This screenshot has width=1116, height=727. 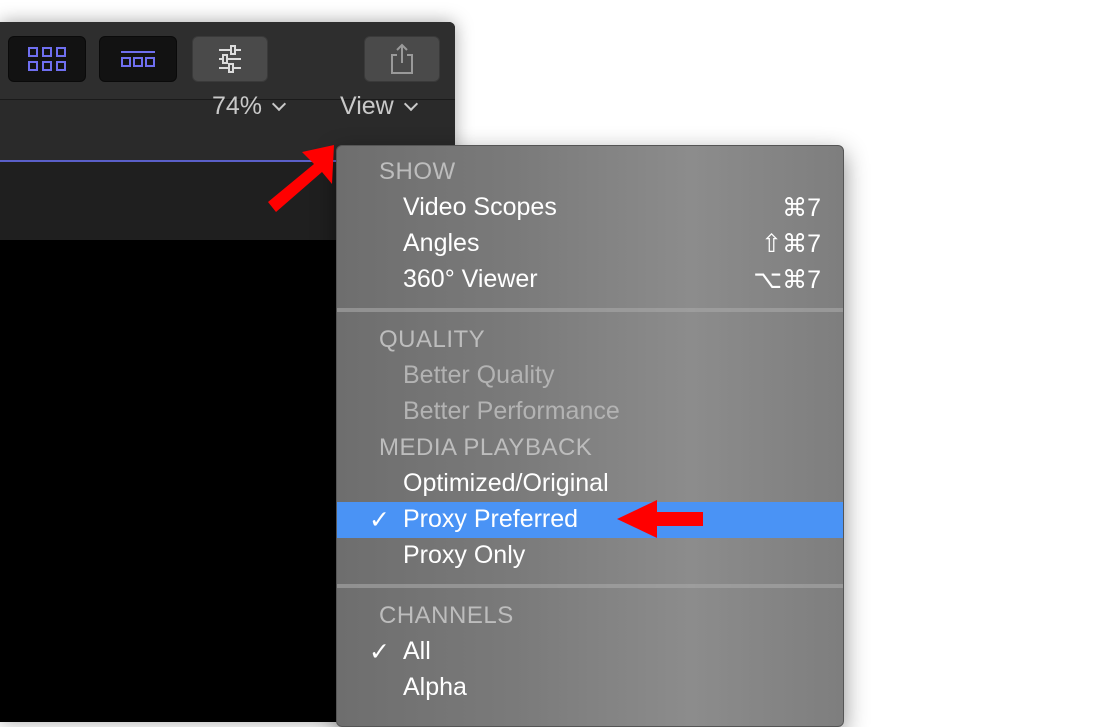 I want to click on menu-item-label: 360° Viewer, so click(x=470, y=279).